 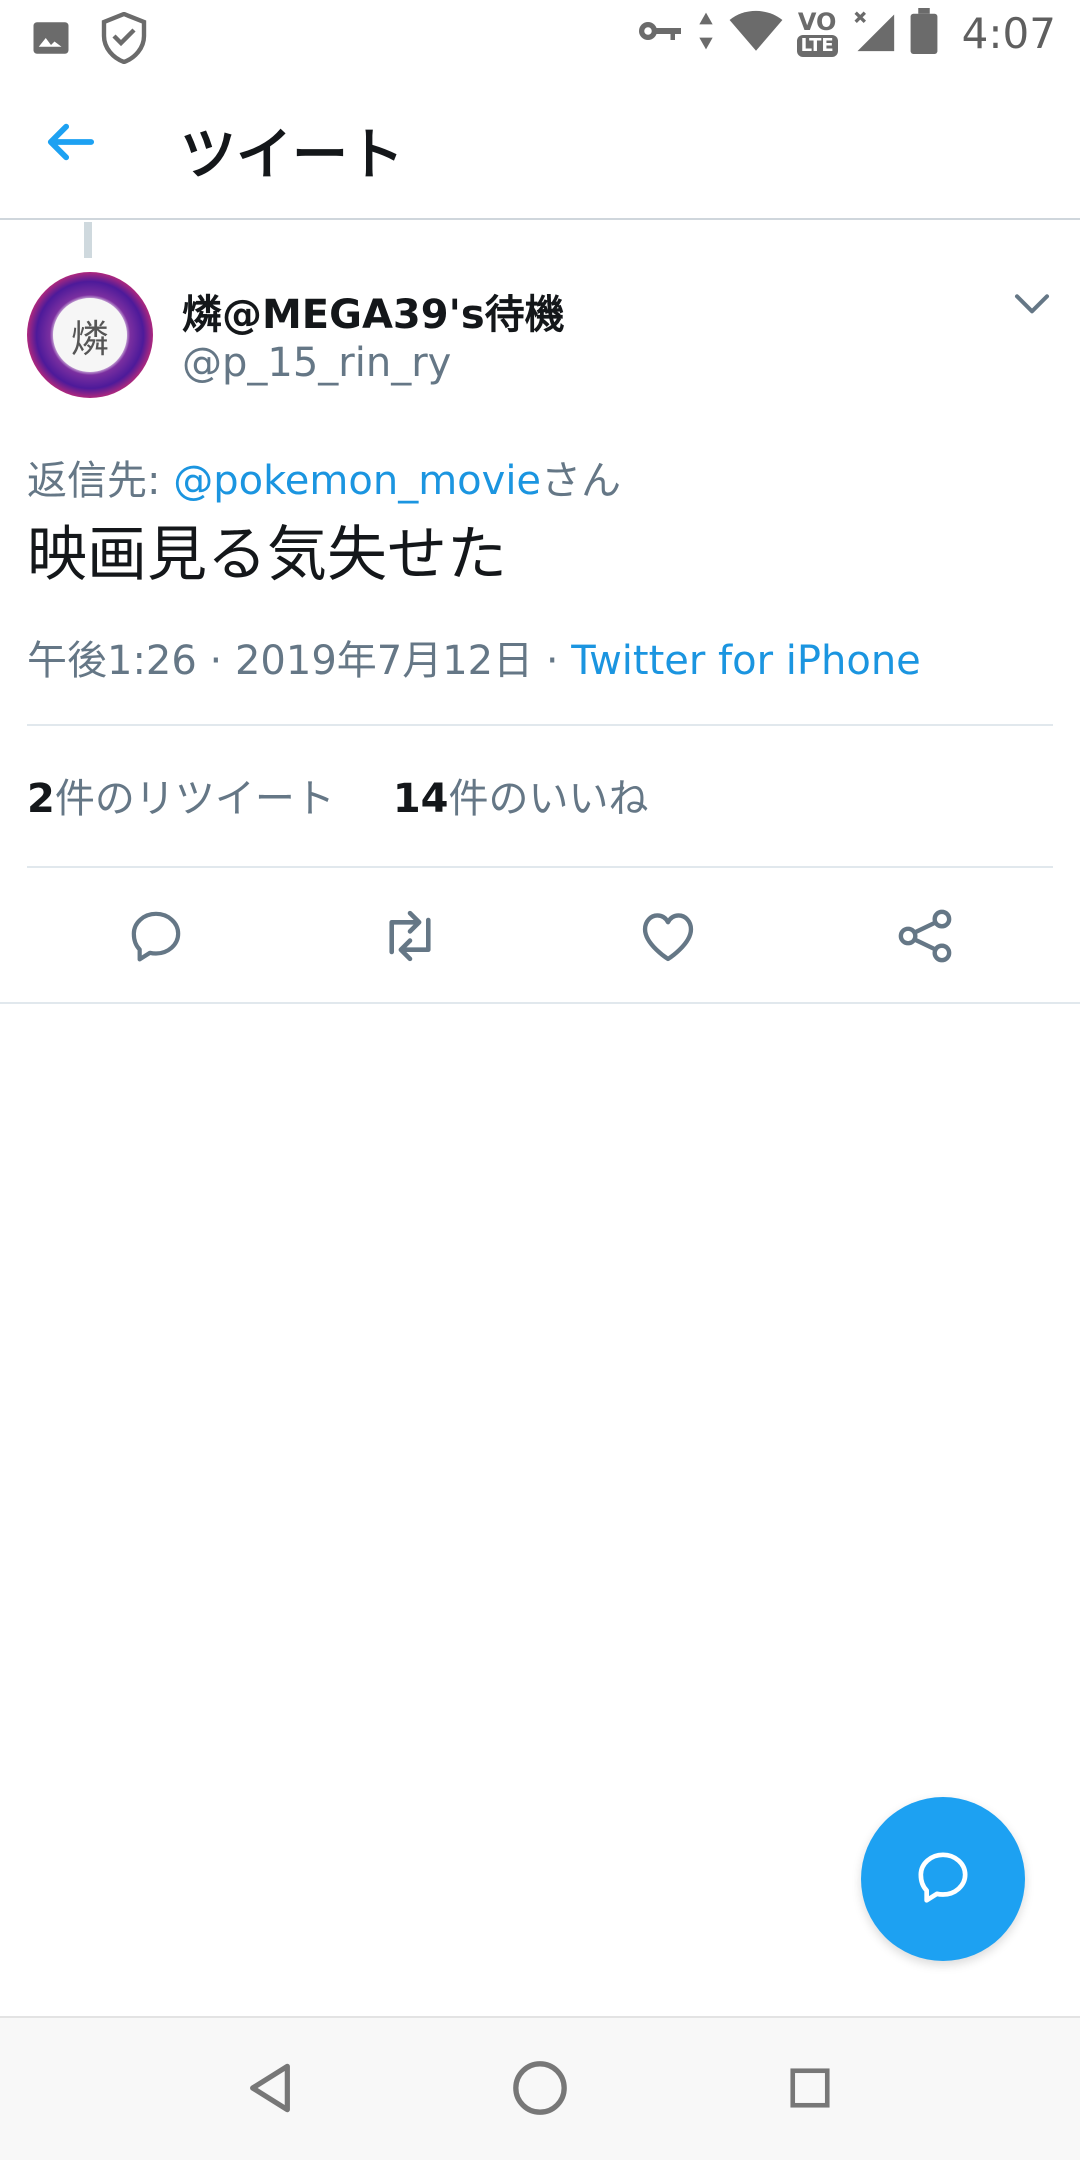 I want to click on tweet-actions, so click(x=540, y=935).